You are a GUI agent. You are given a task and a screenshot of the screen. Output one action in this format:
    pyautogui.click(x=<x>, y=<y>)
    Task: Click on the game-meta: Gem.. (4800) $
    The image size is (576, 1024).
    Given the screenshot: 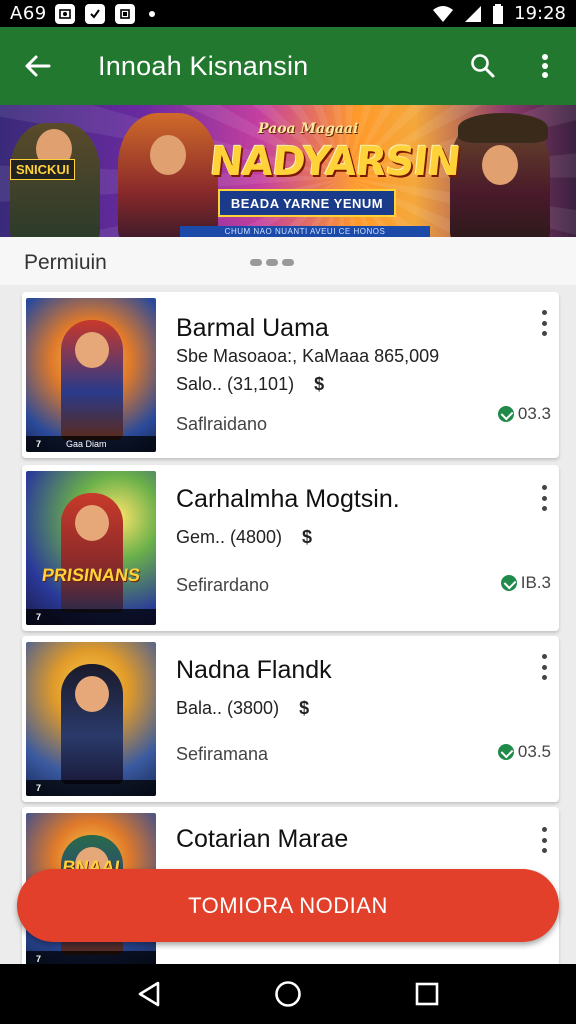 What is the action you would take?
    pyautogui.click(x=244, y=537)
    